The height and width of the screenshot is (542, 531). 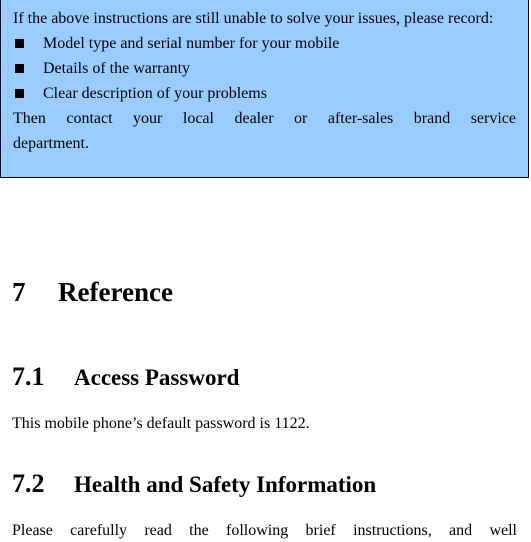 What do you see at coordinates (157, 377) in the screenshot?
I see `subsection-title: Access Password` at bounding box center [157, 377].